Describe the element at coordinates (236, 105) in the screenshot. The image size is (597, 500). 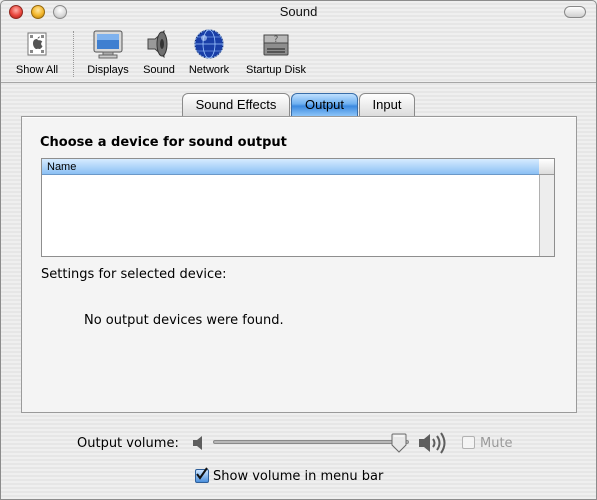
I see `tab-sound-effects: Sound Effects` at that location.